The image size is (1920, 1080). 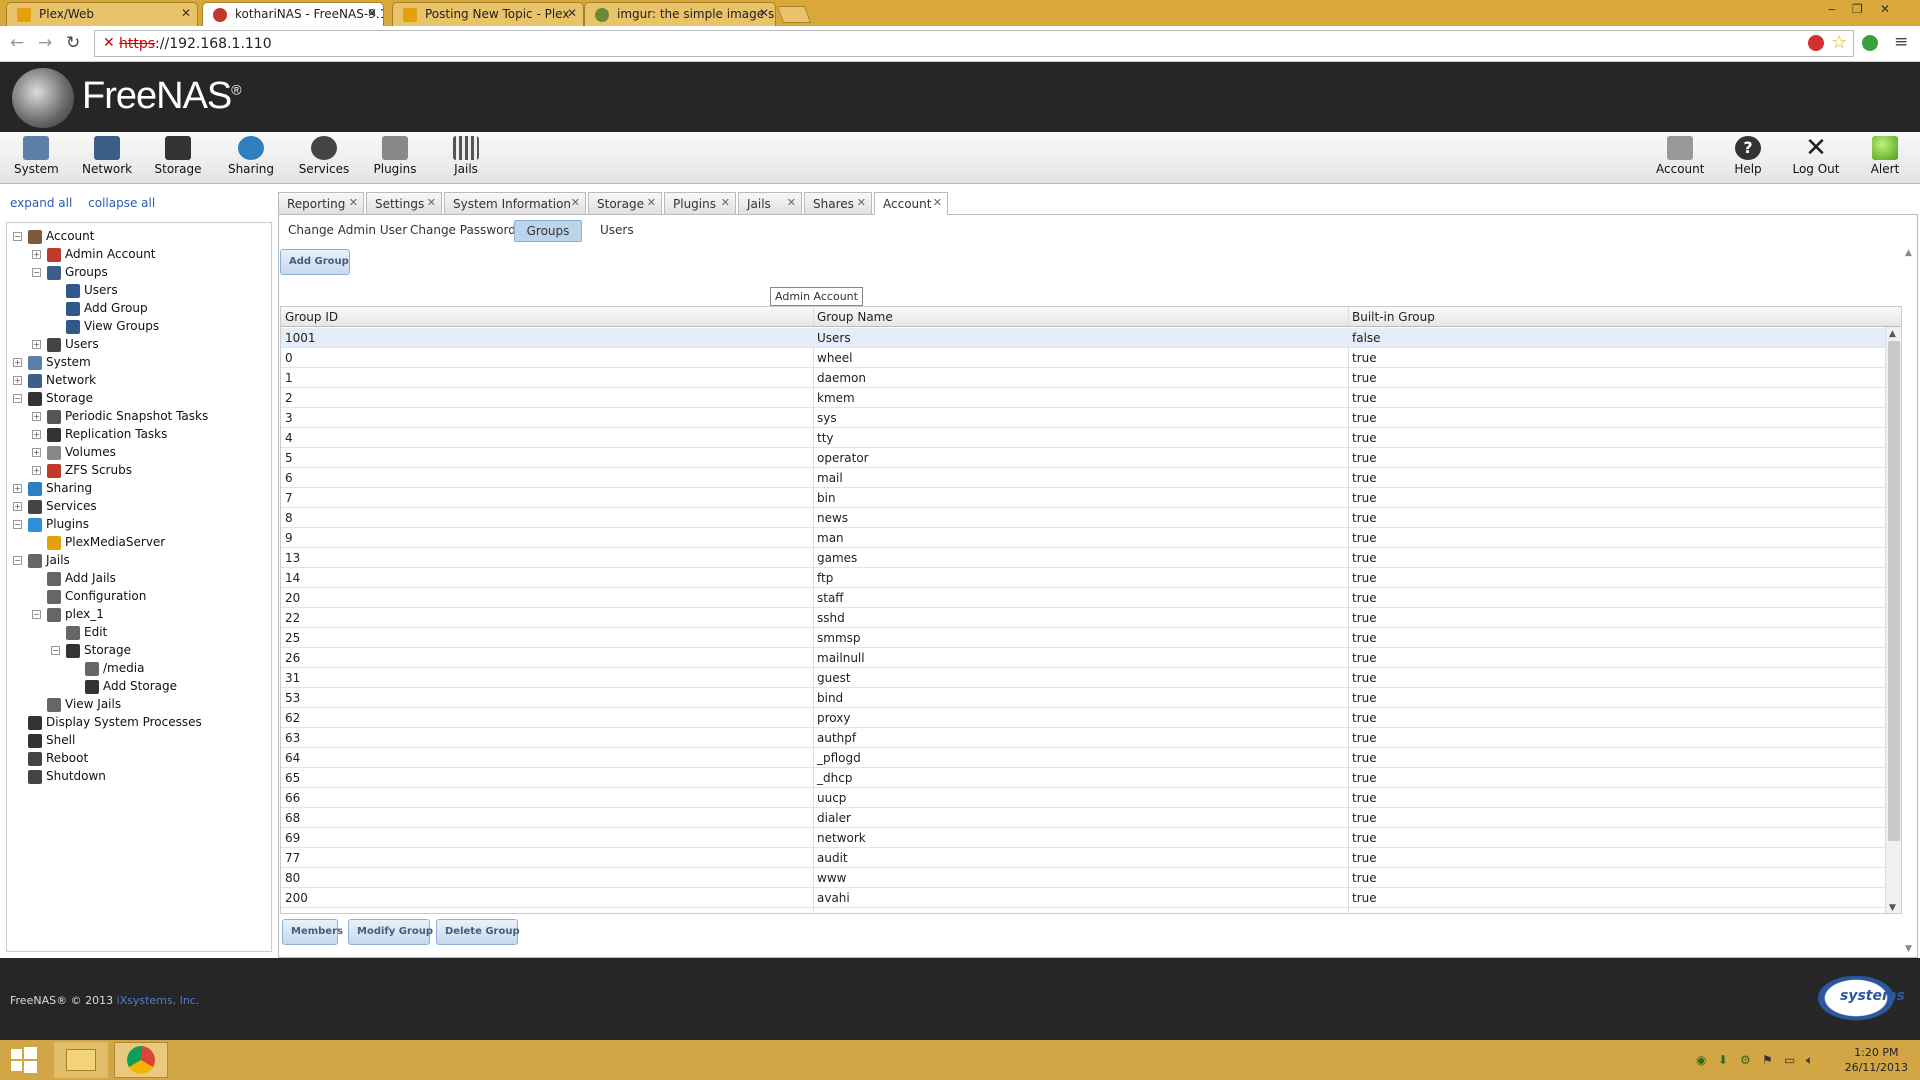 I want to click on tab-account: Account ✕, so click(x=911, y=203).